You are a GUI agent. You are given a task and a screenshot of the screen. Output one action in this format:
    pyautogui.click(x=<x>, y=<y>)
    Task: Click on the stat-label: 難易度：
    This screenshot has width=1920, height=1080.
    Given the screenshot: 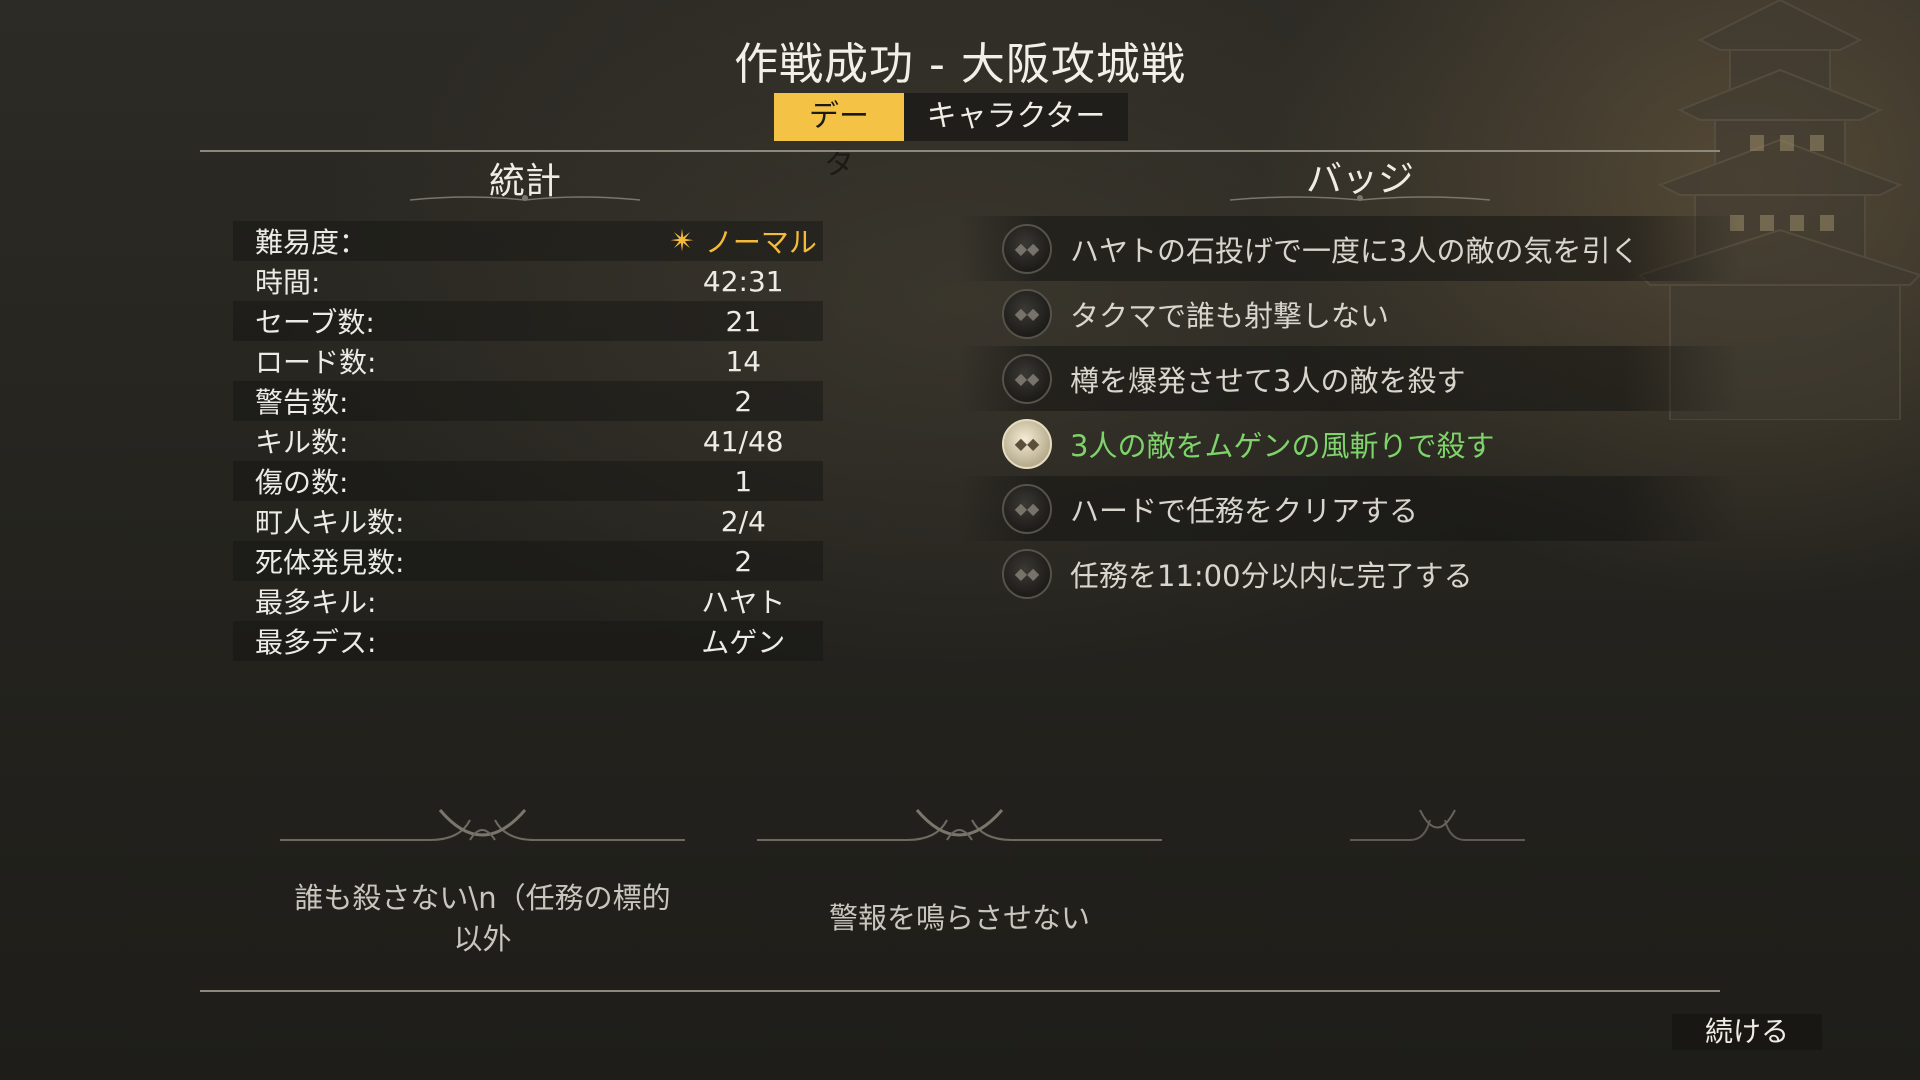 What is the action you would take?
    pyautogui.click(x=311, y=242)
    